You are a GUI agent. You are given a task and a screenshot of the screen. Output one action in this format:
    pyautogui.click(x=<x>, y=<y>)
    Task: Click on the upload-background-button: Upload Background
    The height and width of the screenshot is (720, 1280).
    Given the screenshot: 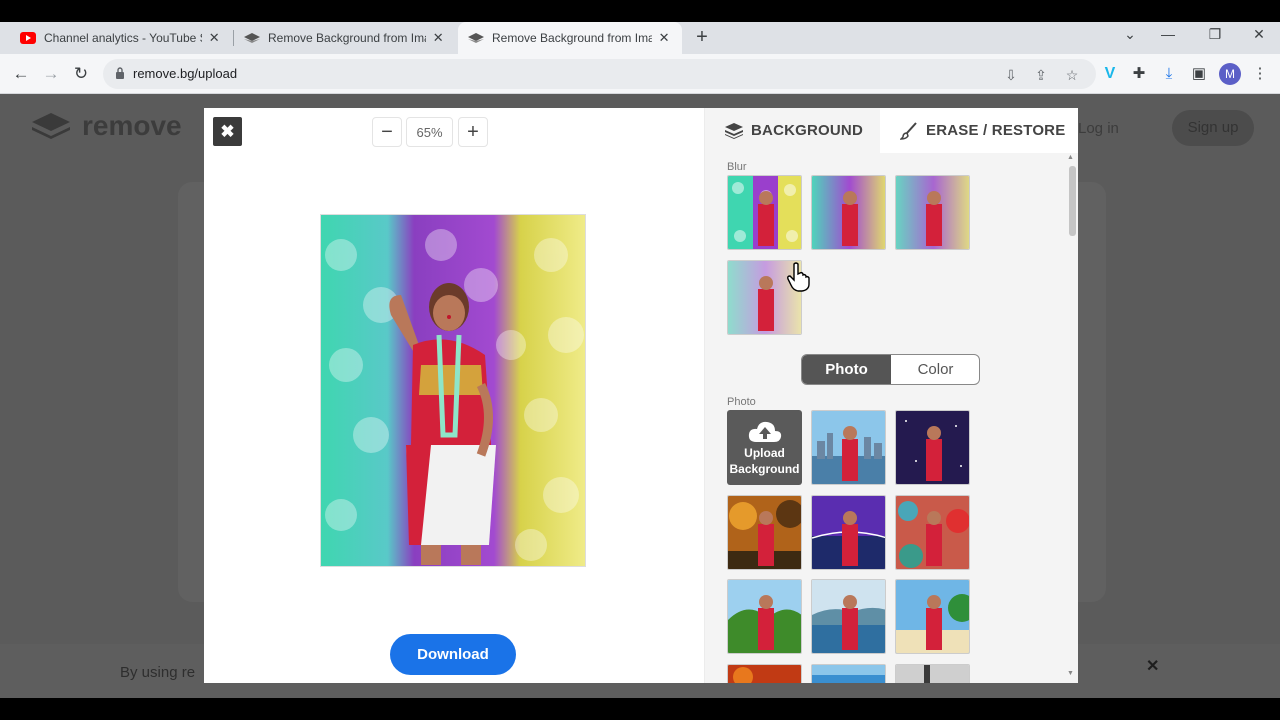 What is the action you would take?
    pyautogui.click(x=764, y=447)
    